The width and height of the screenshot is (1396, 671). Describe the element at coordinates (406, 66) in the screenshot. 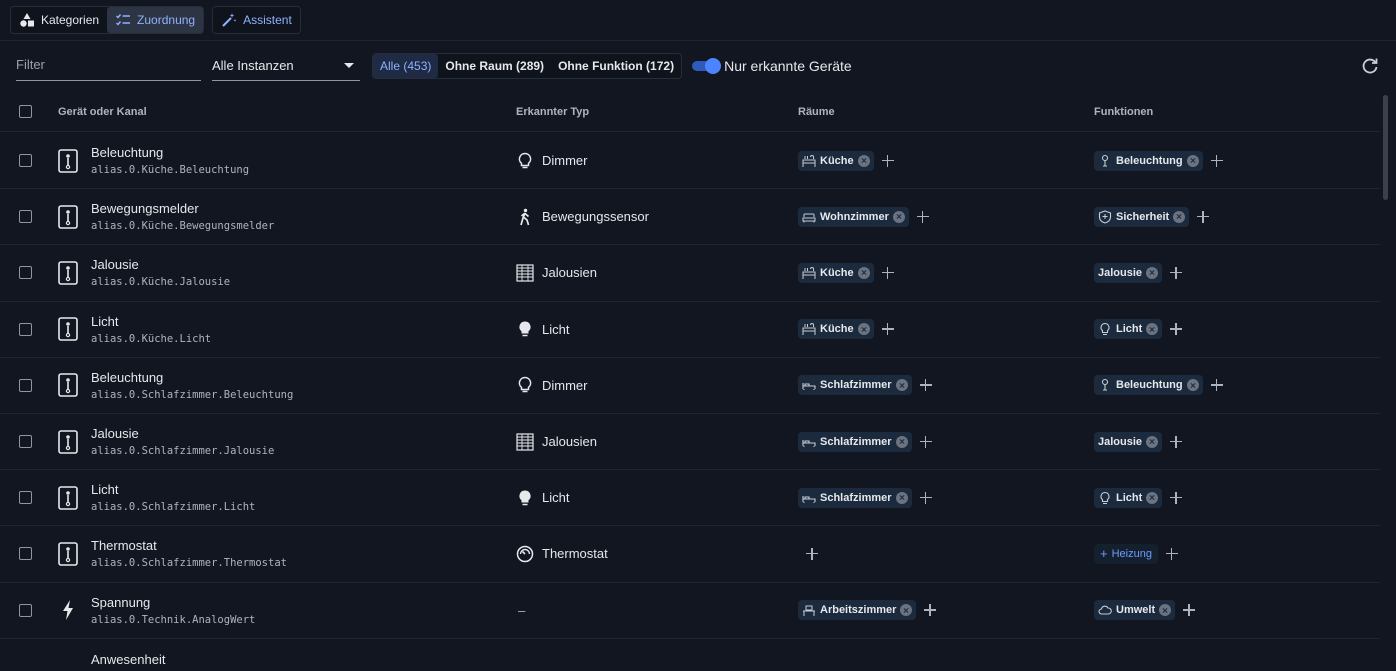

I see `segment-all: Alle (453)` at that location.